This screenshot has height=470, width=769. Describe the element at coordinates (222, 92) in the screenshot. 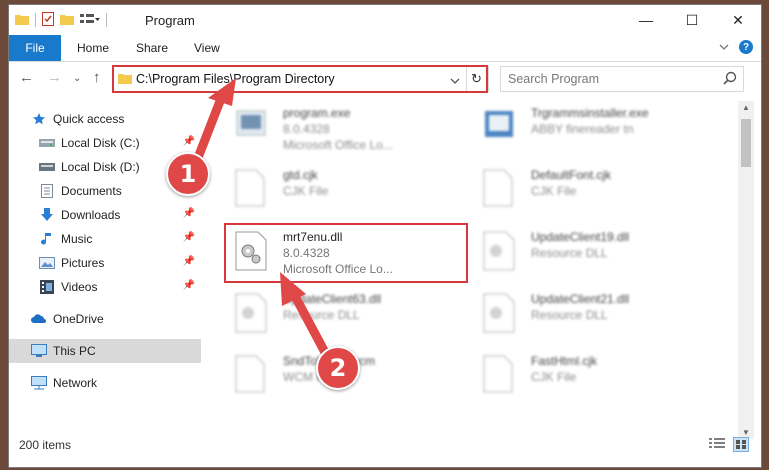

I see `arrow-1-head` at that location.